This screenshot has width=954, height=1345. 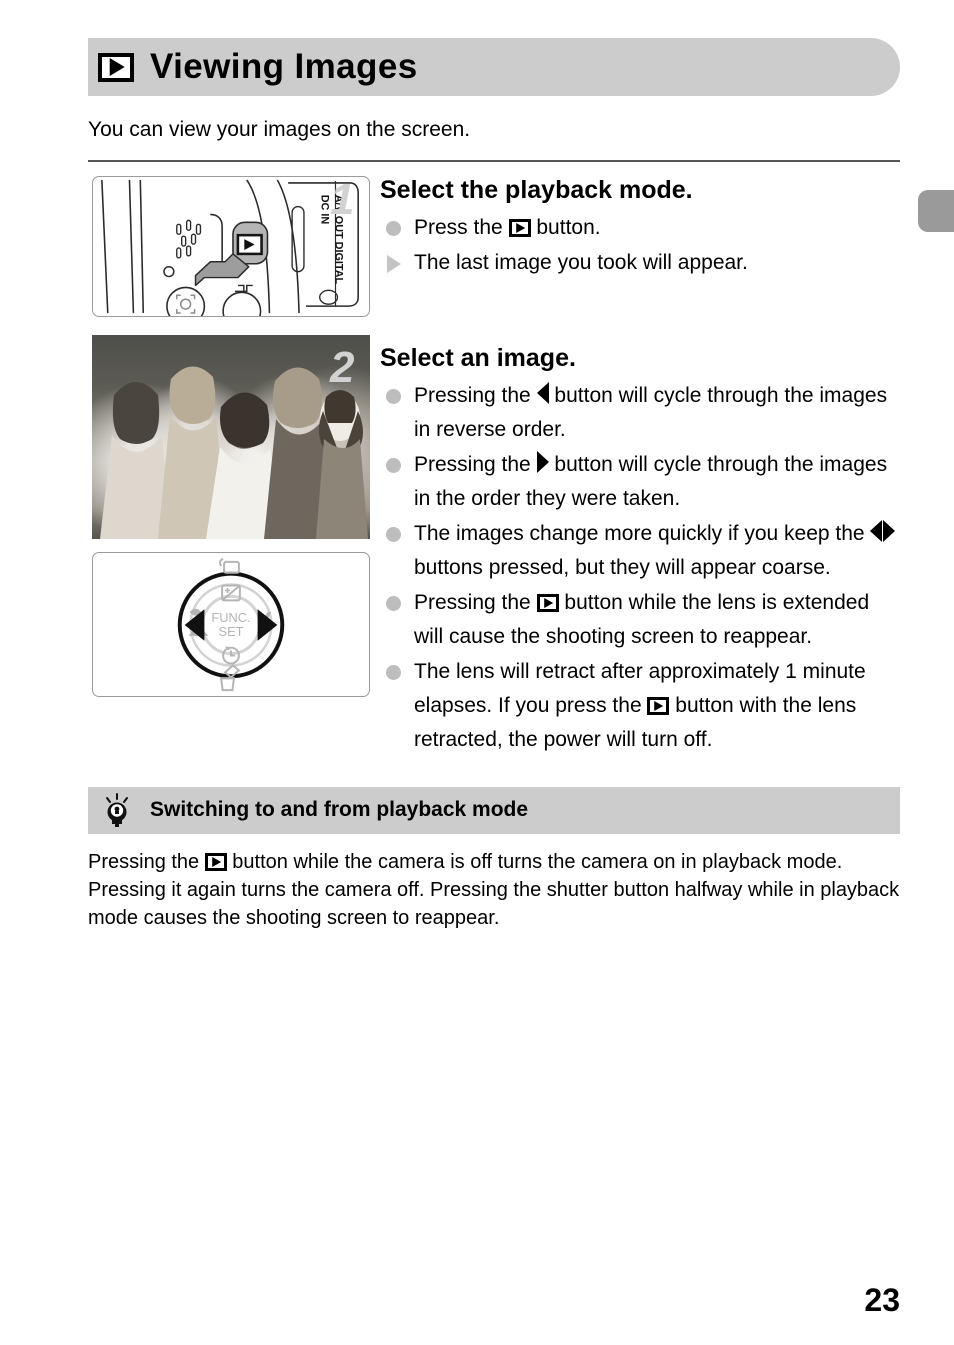 What do you see at coordinates (478, 357) in the screenshot?
I see `step-title: Select an image.` at bounding box center [478, 357].